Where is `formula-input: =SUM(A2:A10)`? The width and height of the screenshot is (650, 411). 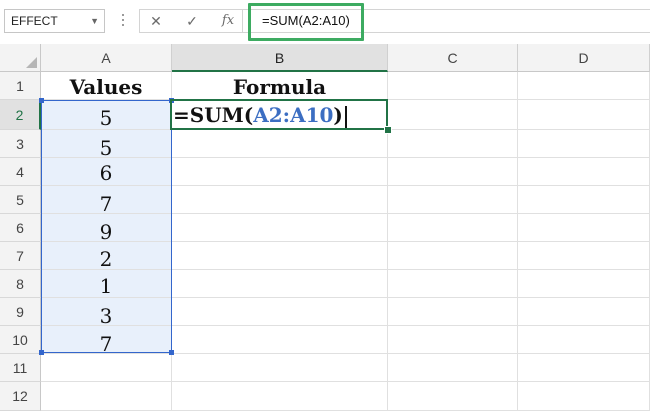 formula-input: =SUM(A2:A10) is located at coordinates (306, 21).